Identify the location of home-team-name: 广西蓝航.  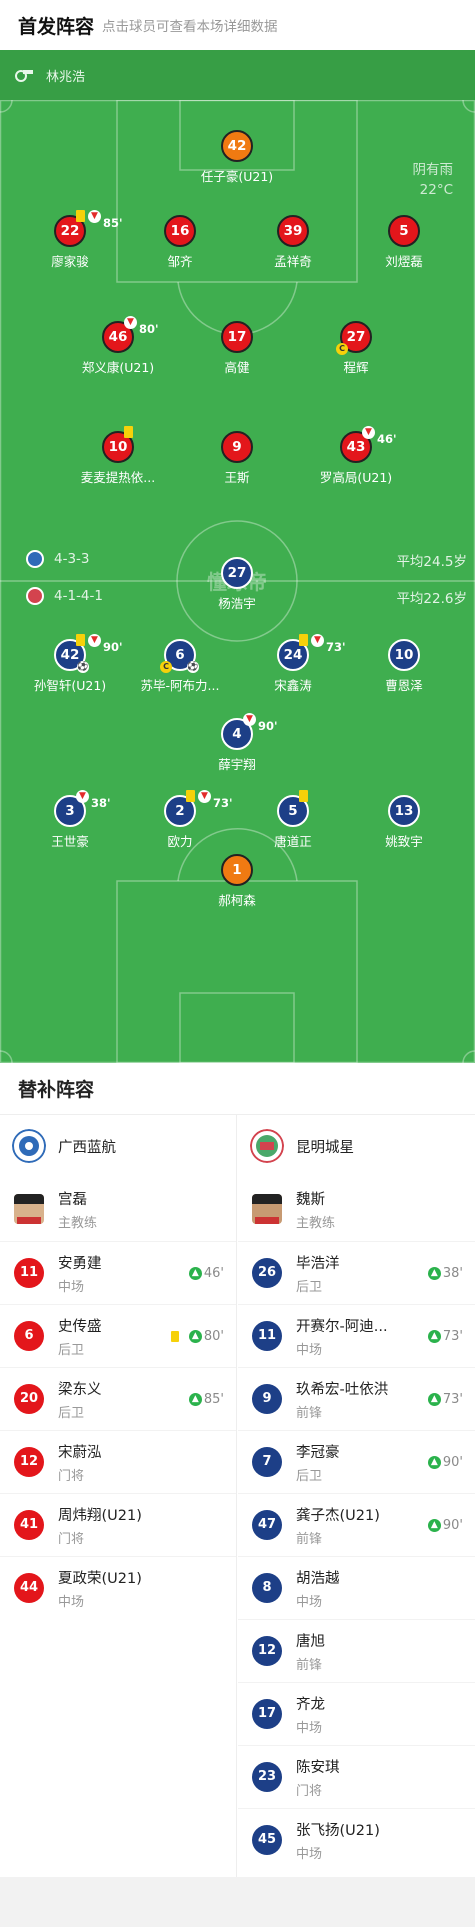
(87, 1147).